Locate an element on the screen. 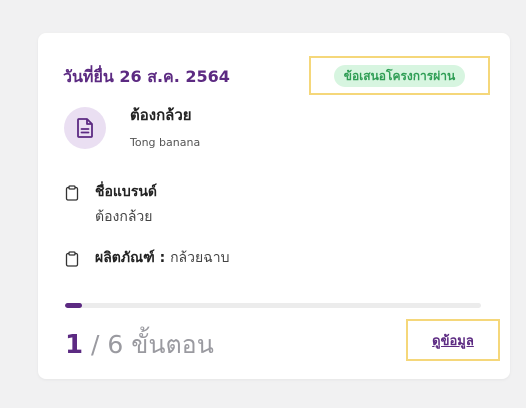 This screenshot has height=408, width=526. progress-bar is located at coordinates (273, 305).